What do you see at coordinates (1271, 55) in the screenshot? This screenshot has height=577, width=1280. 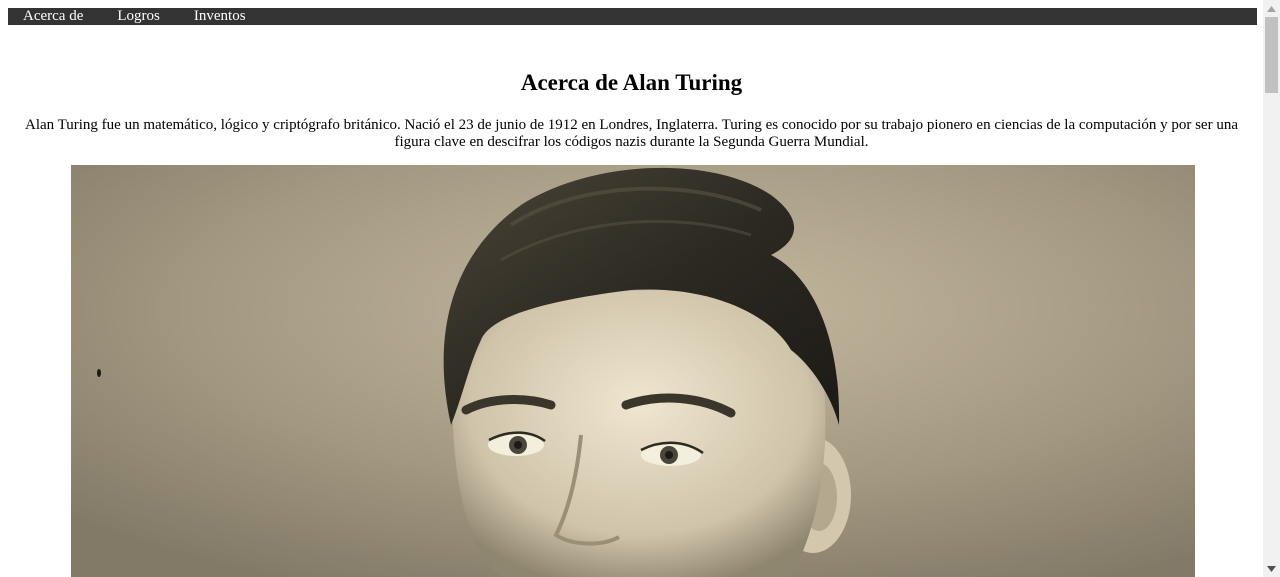 I see `scrollbar-thumb` at bounding box center [1271, 55].